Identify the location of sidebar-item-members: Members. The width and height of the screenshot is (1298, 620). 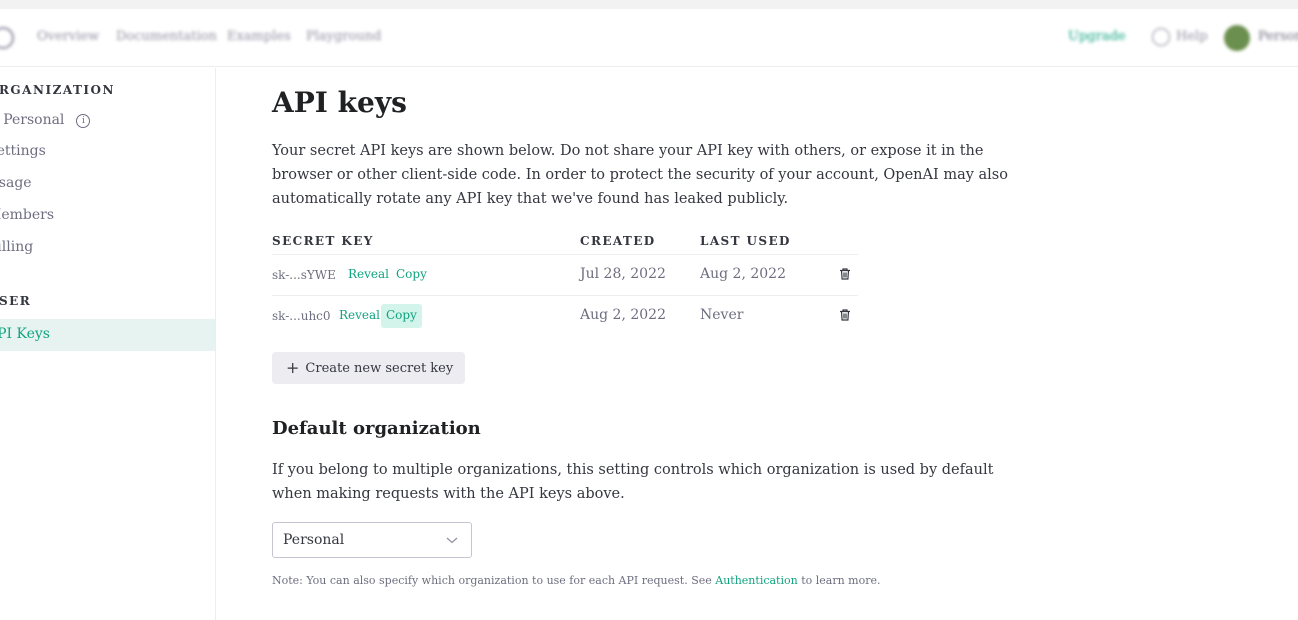
(27, 215).